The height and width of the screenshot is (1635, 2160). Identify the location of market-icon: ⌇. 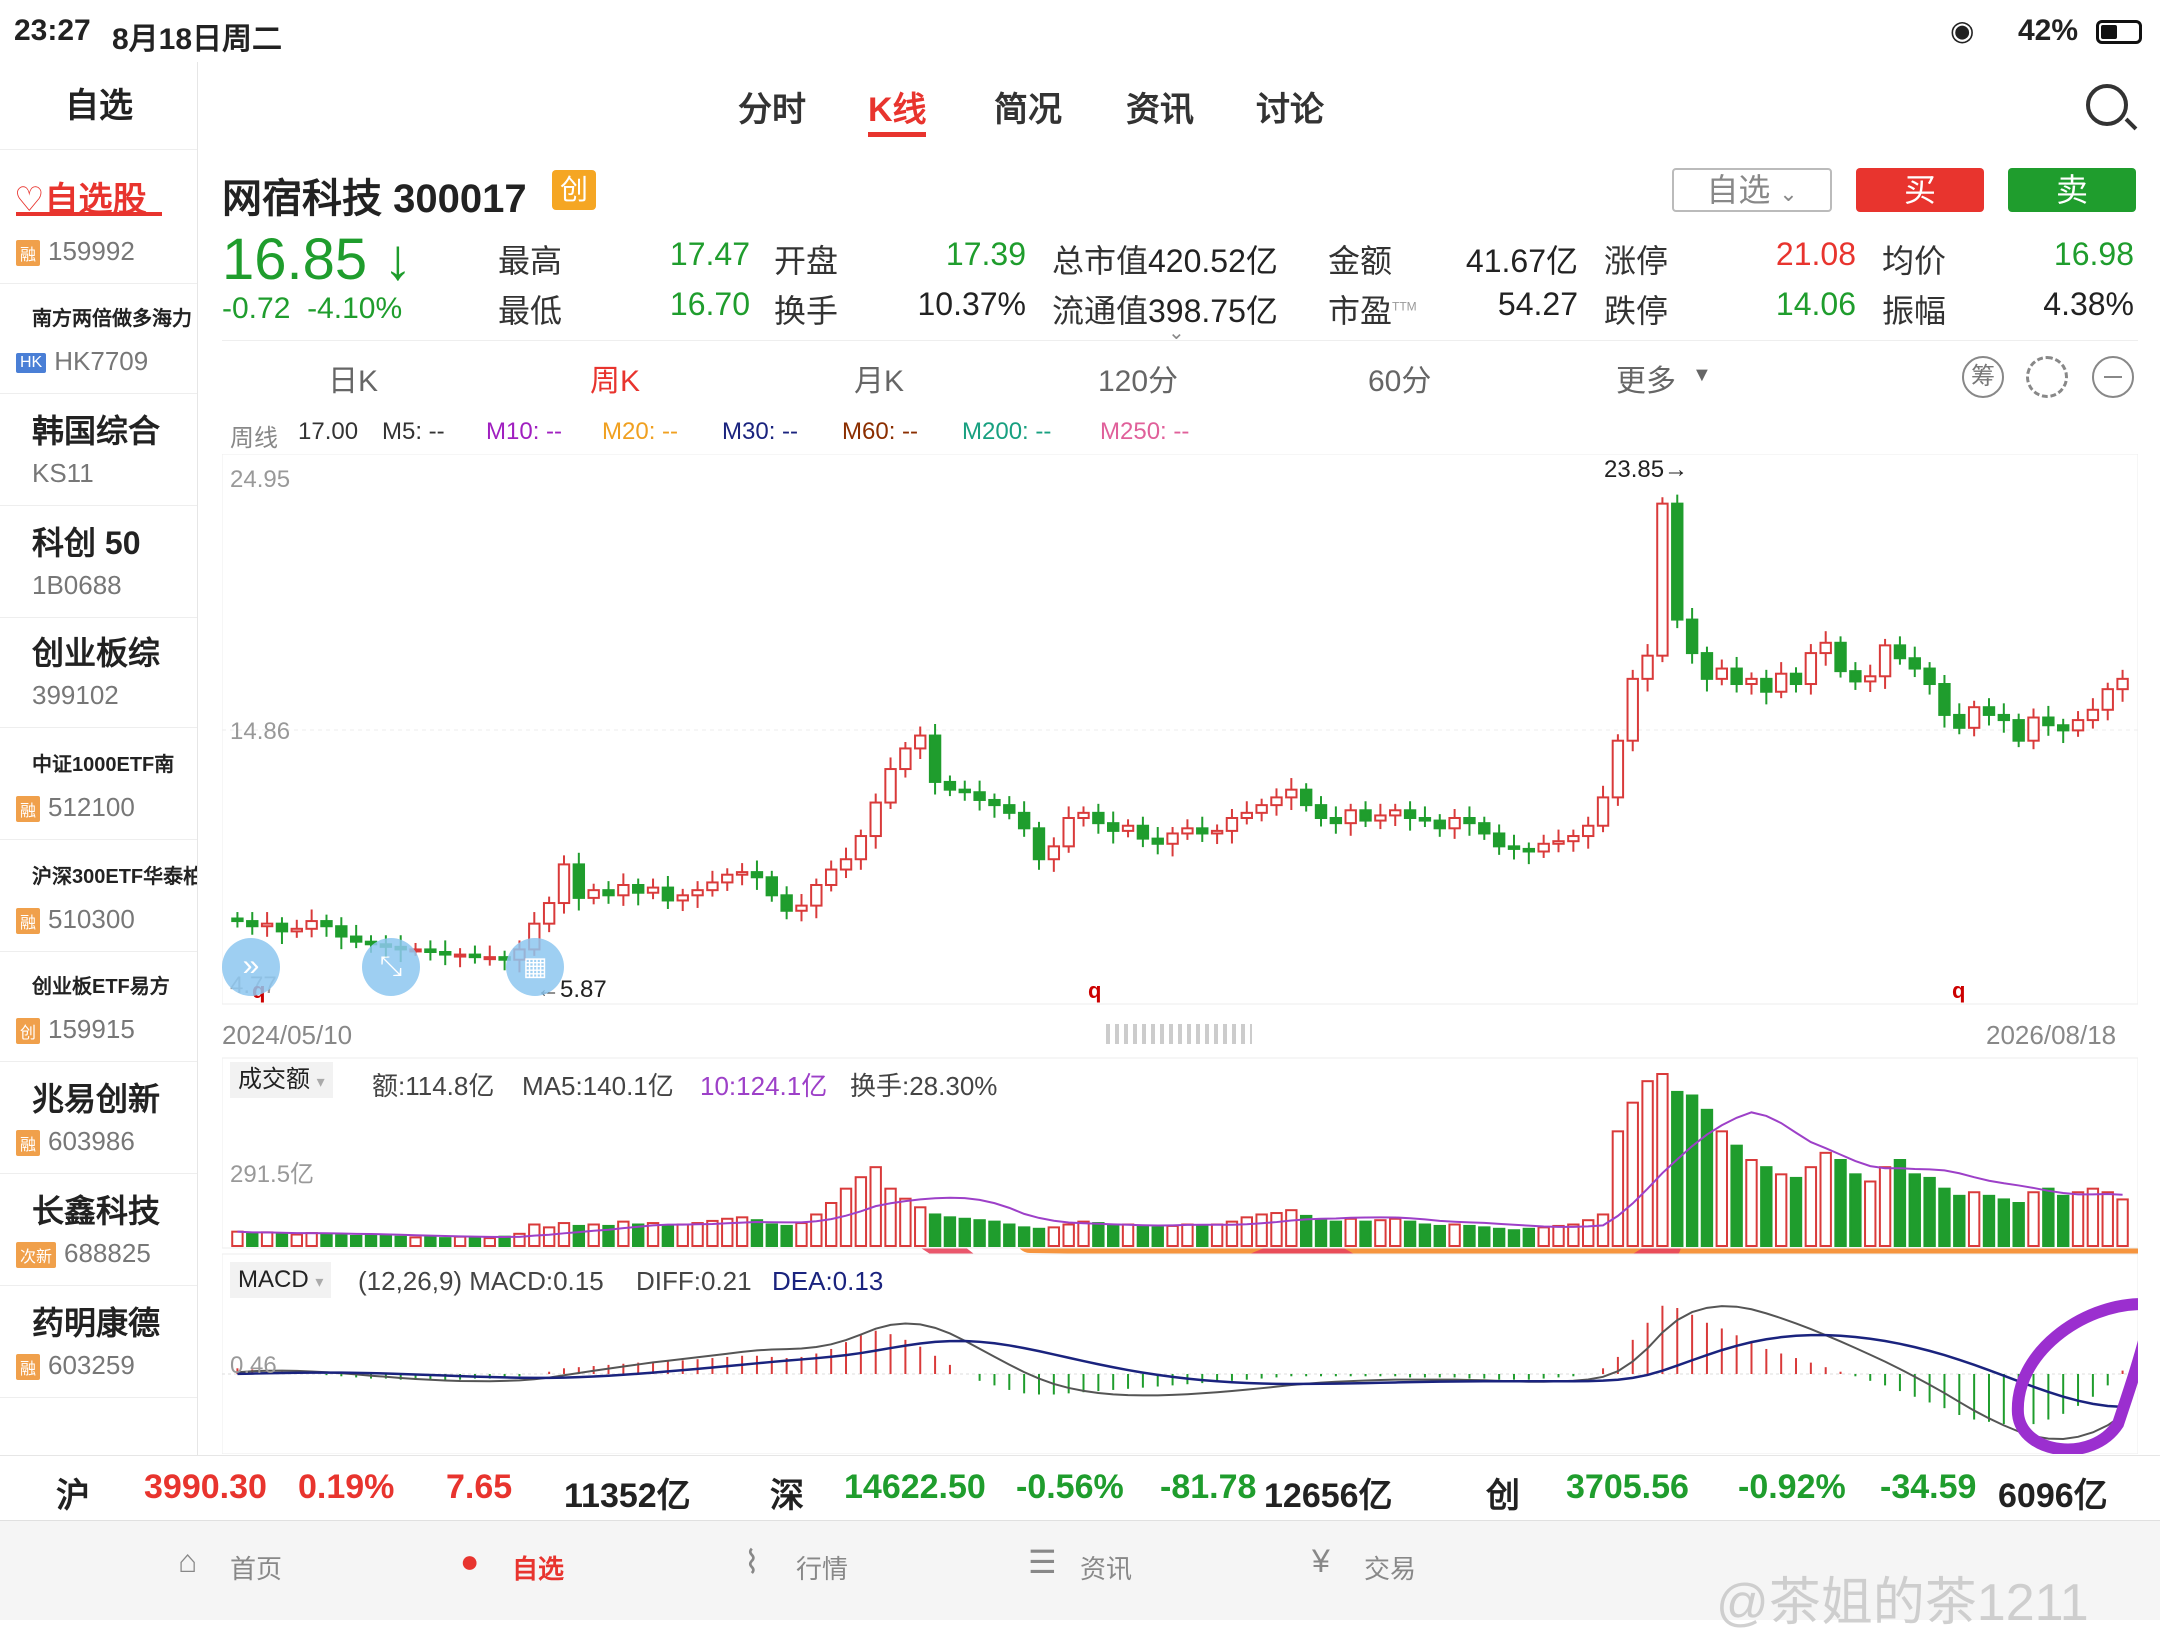
(752, 1562).